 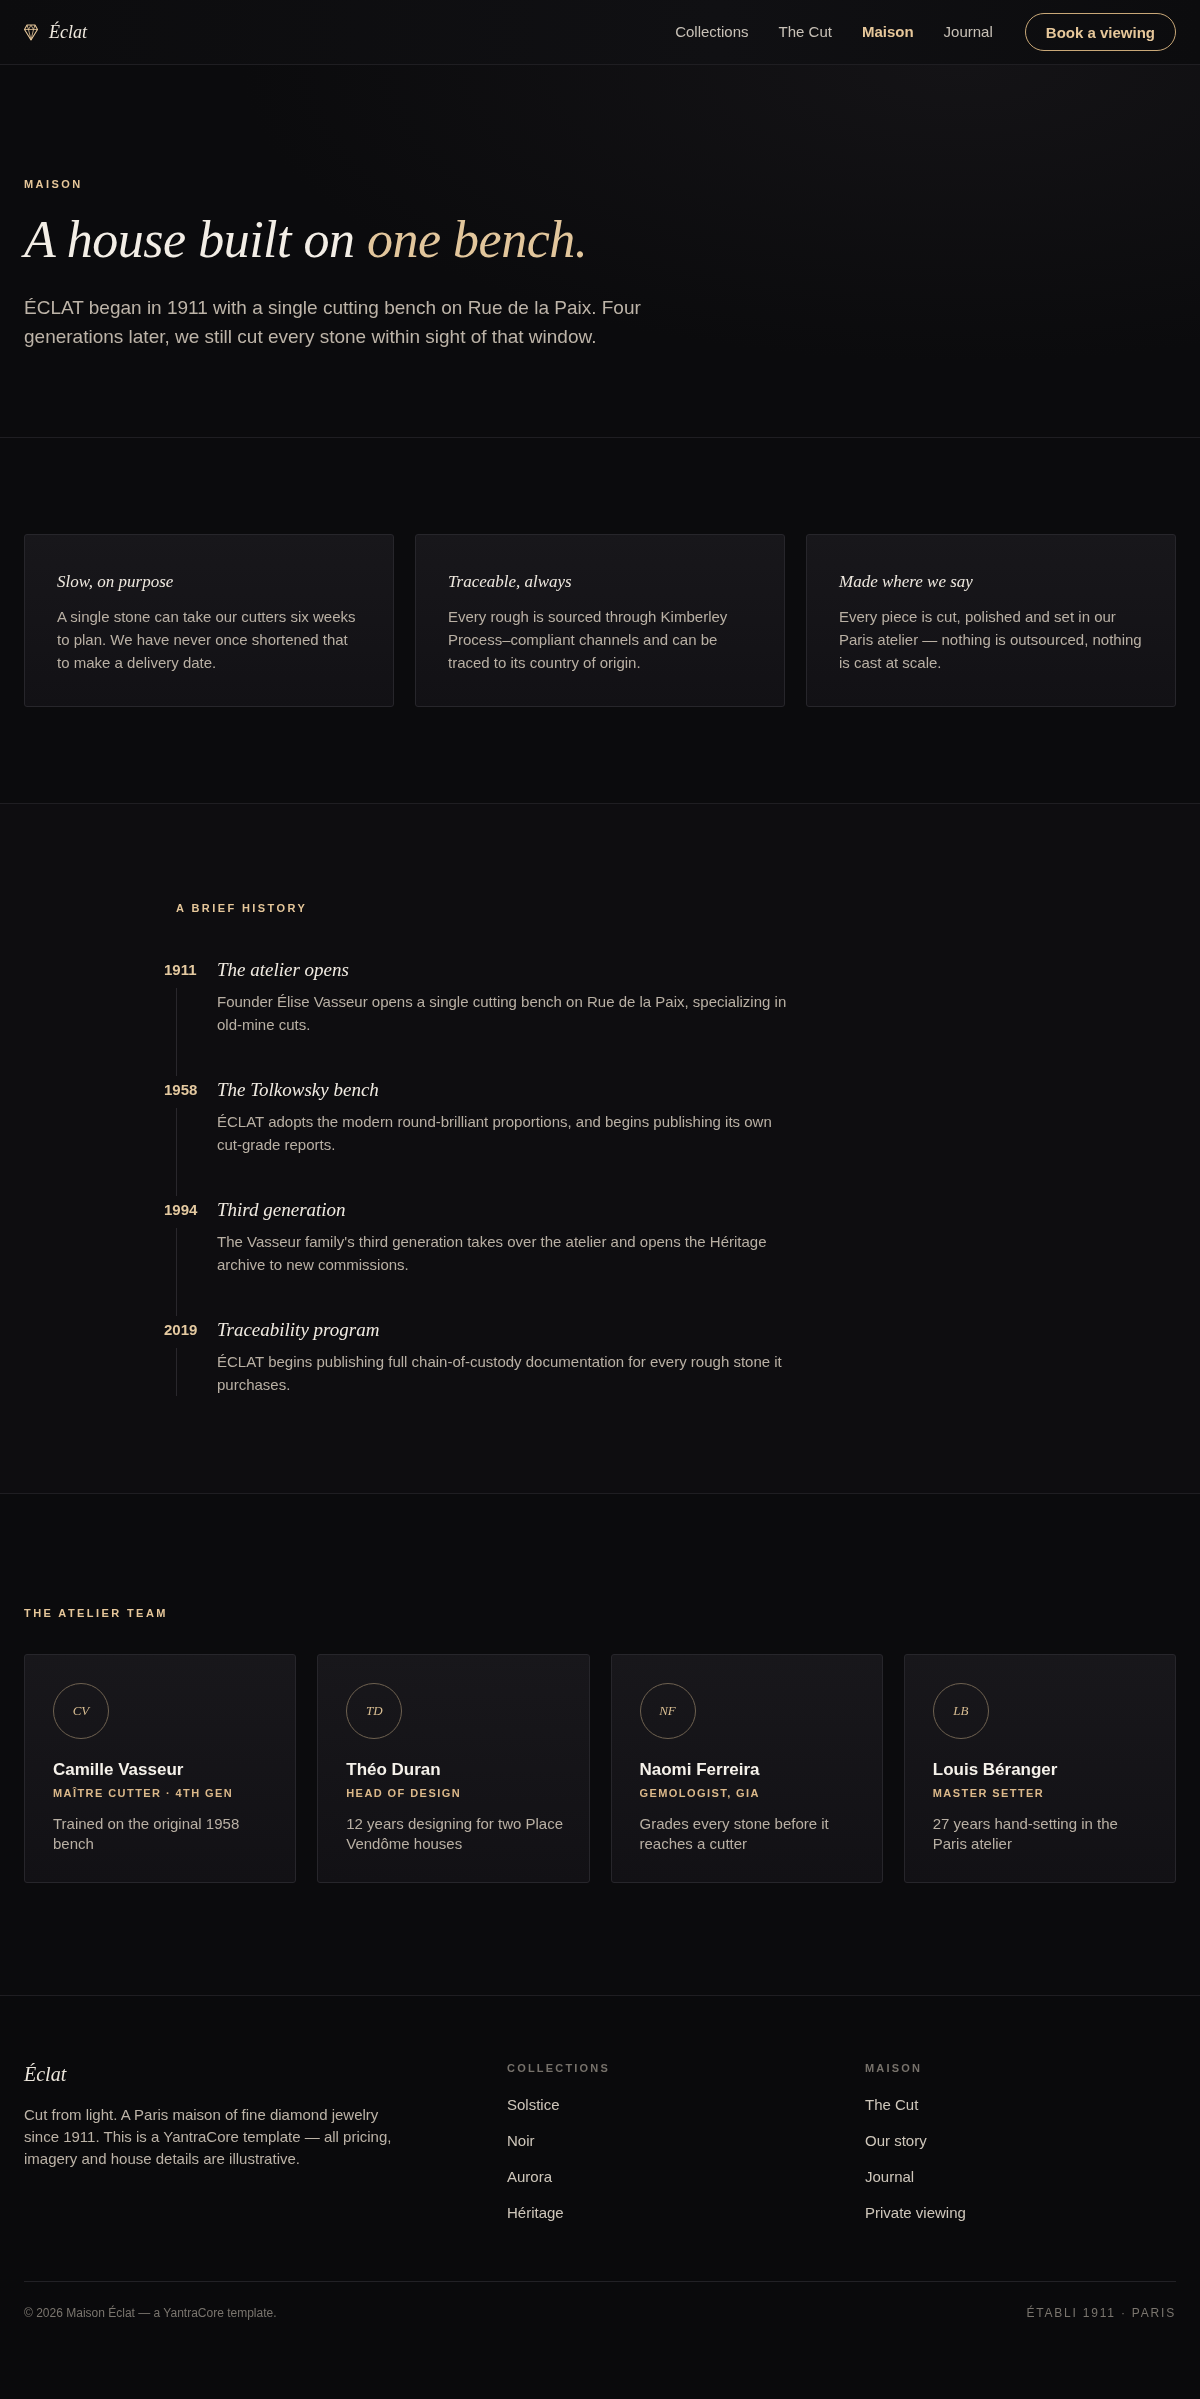 I want to click on event-text: ÉCLAT adopts the modern round-brilliant proportions, and begins publishing its own cut-grade reports., so click(x=495, y=1133).